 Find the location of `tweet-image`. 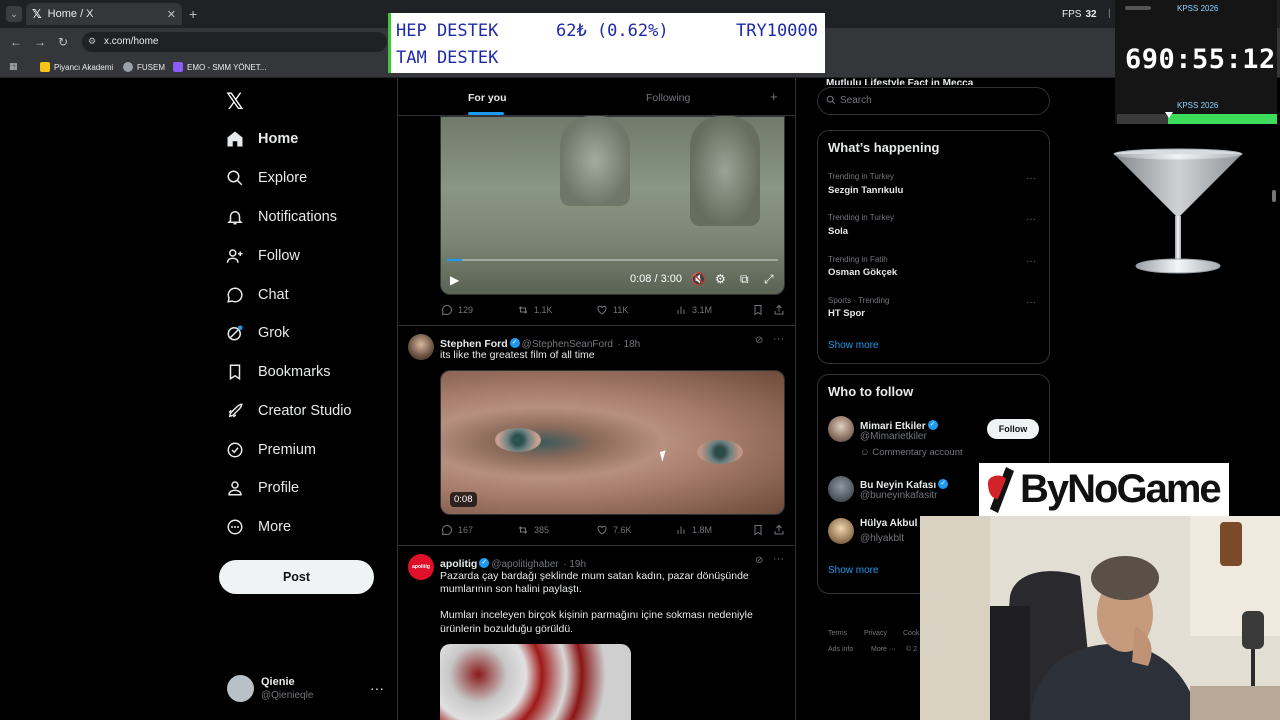

tweet-image is located at coordinates (535, 682).